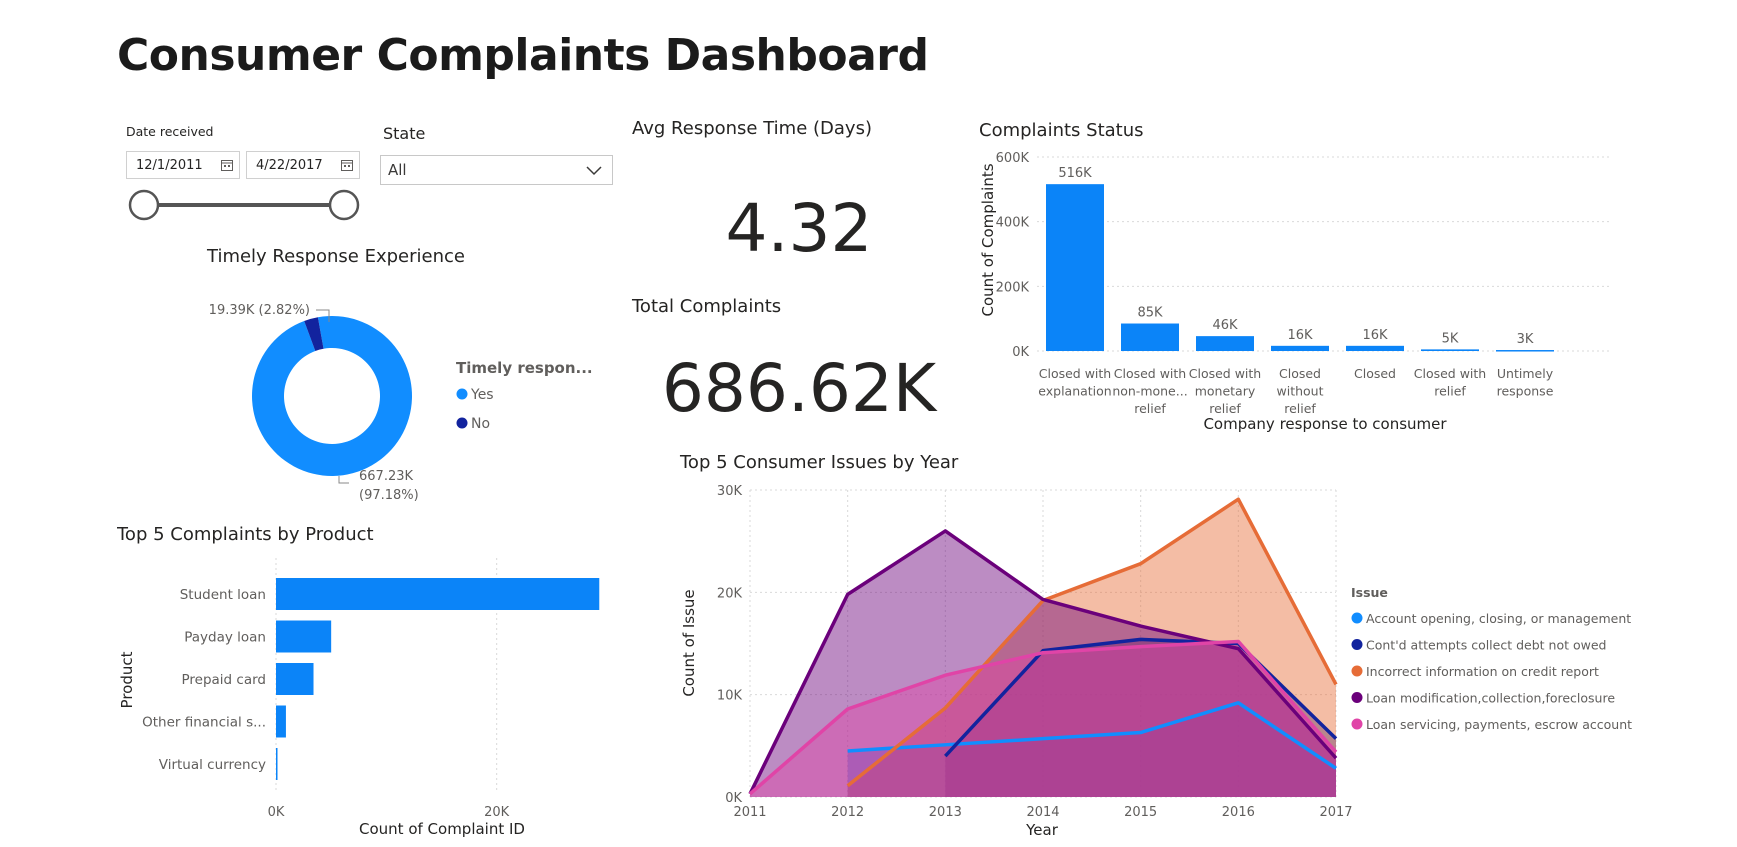  What do you see at coordinates (752, 128) in the screenshot?
I see `avg-response-title: Avg Response Time (Days)` at bounding box center [752, 128].